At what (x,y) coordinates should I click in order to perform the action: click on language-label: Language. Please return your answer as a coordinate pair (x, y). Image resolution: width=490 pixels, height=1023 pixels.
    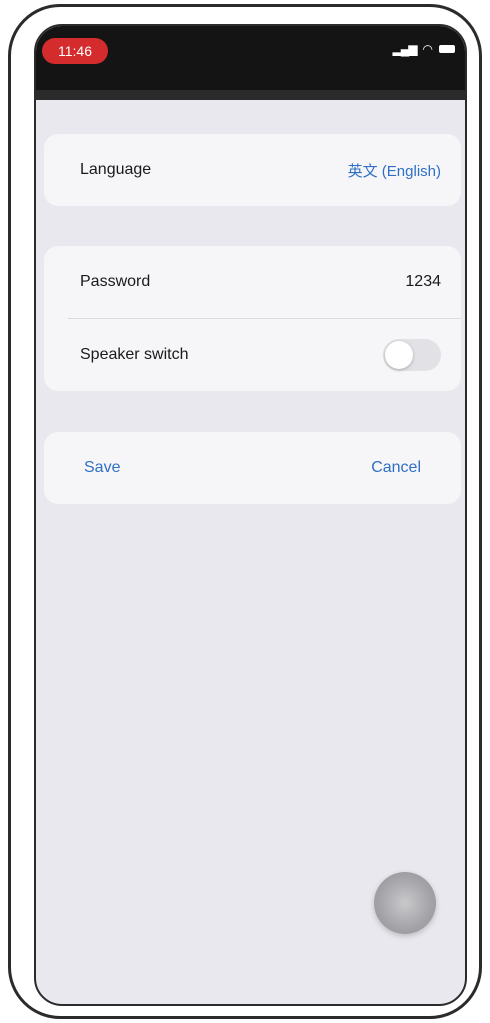
    Looking at the image, I should click on (116, 169).